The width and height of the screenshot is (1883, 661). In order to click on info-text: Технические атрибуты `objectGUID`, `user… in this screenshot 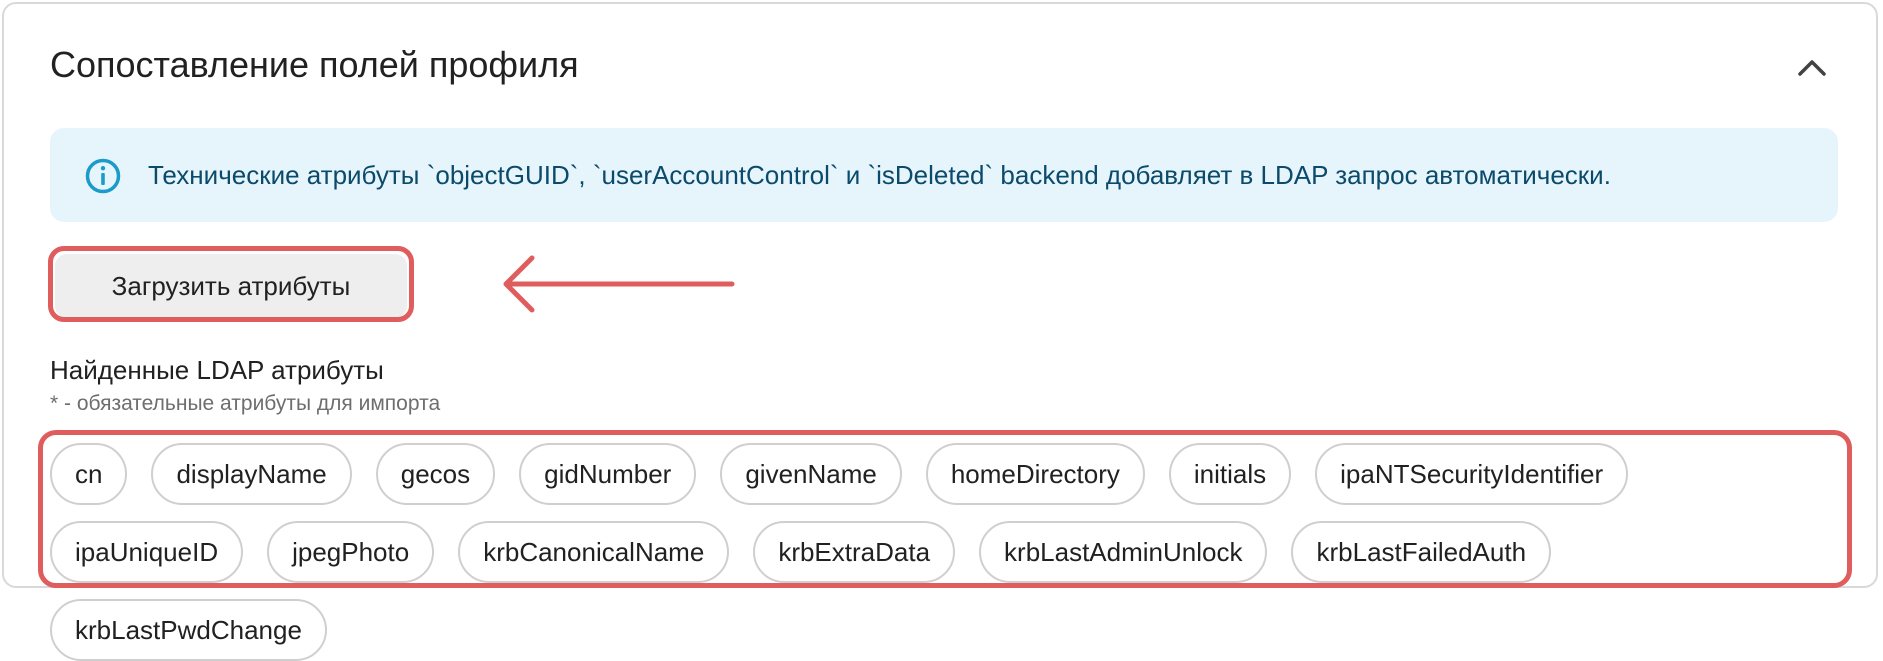, I will do `click(879, 175)`.